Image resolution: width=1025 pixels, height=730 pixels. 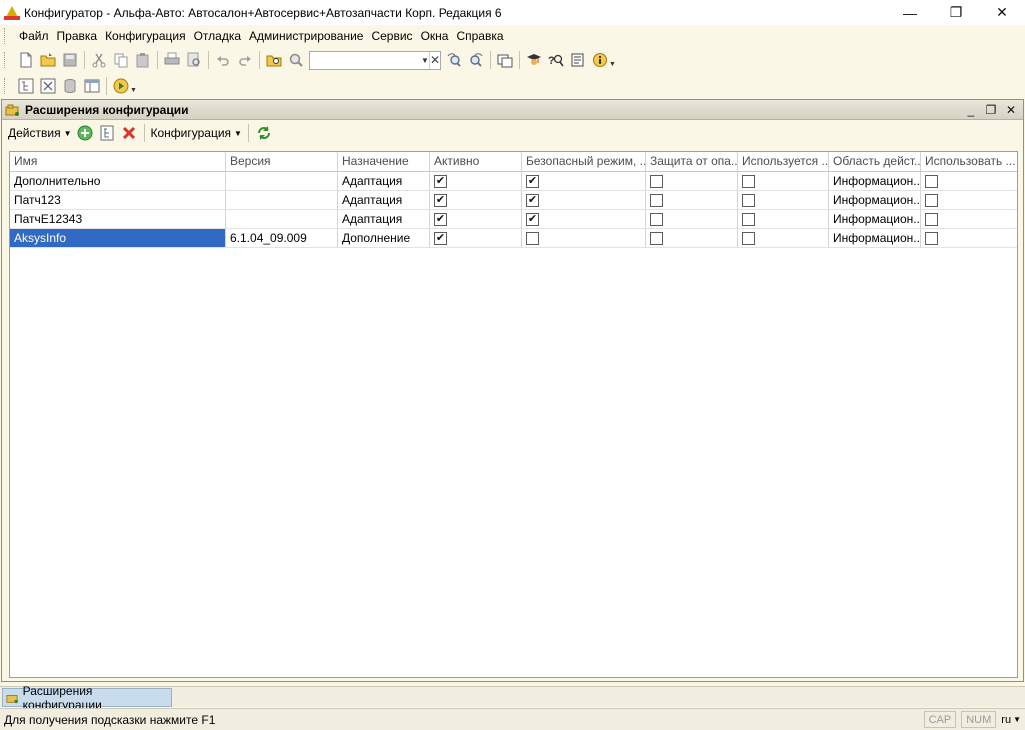 What do you see at coordinates (612, 64) in the screenshot?
I see `toolbar-overflow-icon: ▼` at bounding box center [612, 64].